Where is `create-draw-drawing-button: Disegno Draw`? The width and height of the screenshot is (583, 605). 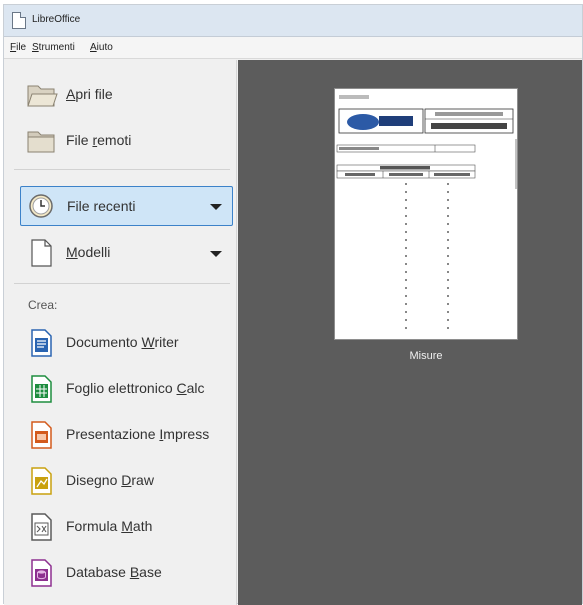
create-draw-drawing-button: Disegno Draw is located at coordinates (126, 481).